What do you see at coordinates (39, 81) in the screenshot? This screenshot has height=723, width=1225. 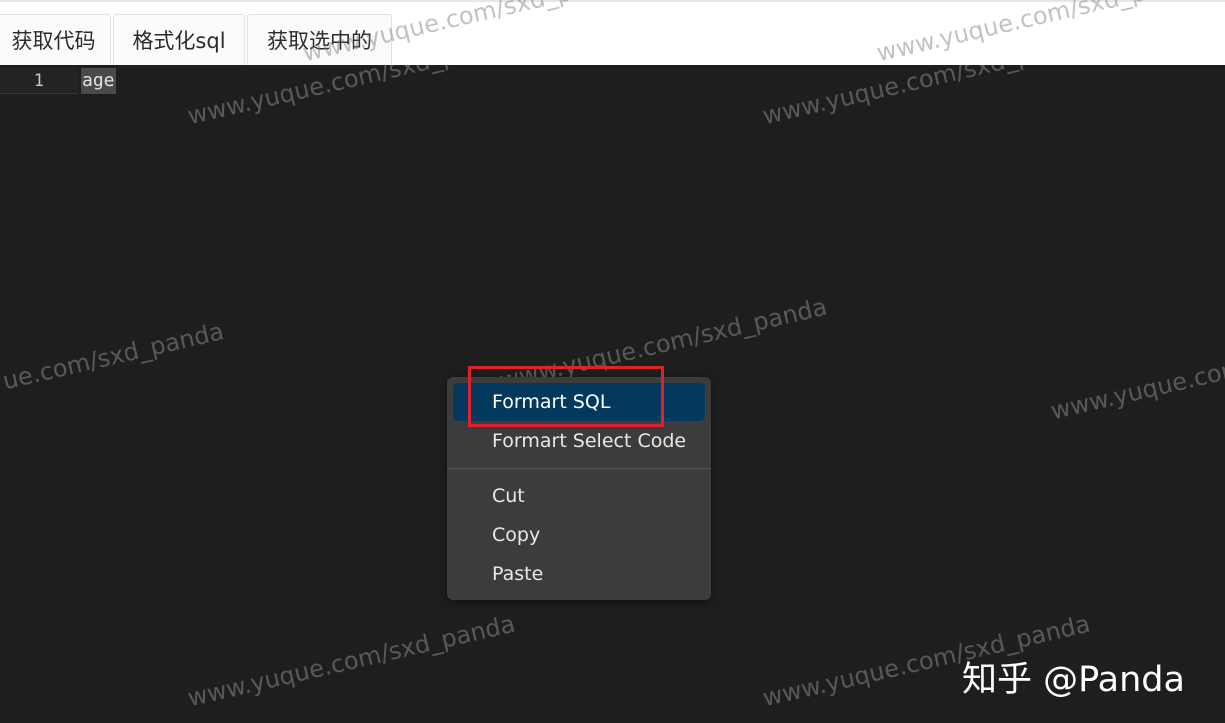 I see `line-number: 1` at bounding box center [39, 81].